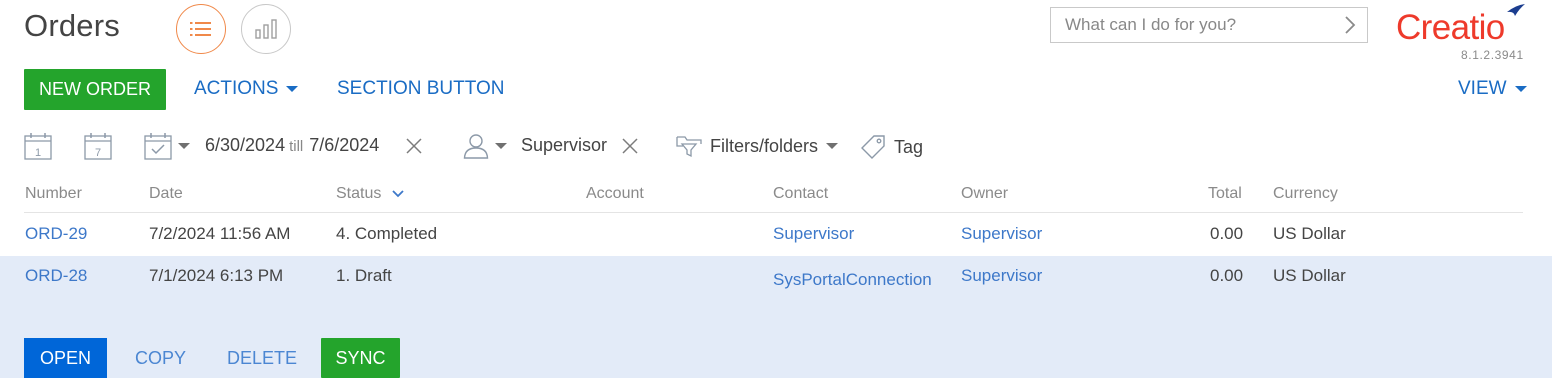 The width and height of the screenshot is (1552, 378). I want to click on row-contact-link: SysPortalConnection, so click(853, 279).